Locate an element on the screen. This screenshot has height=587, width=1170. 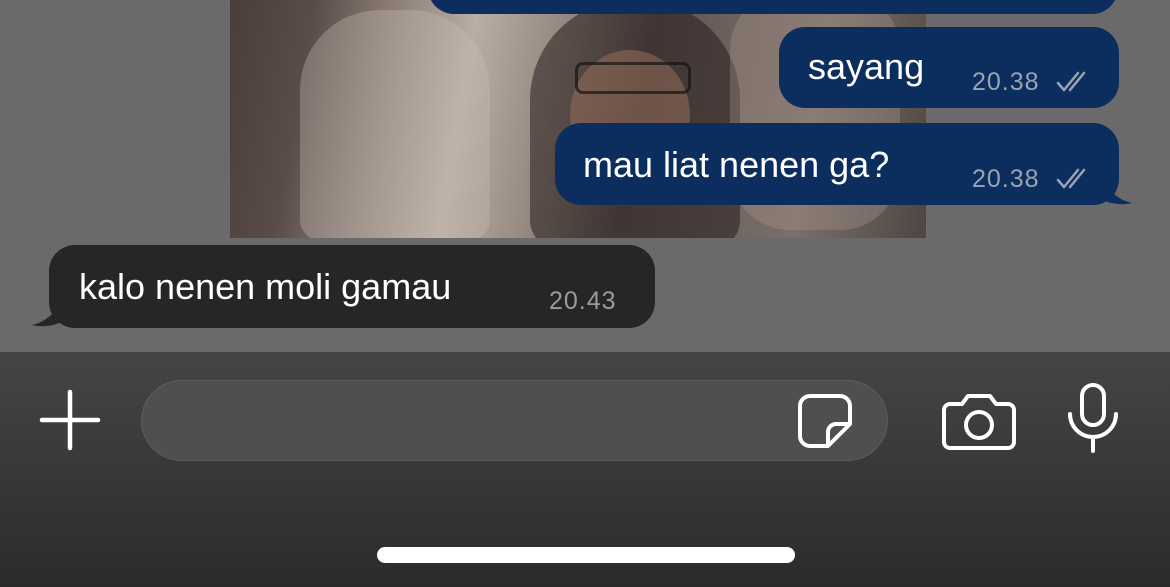
message-text: kalo nenen moli gamau is located at coordinates (265, 286).